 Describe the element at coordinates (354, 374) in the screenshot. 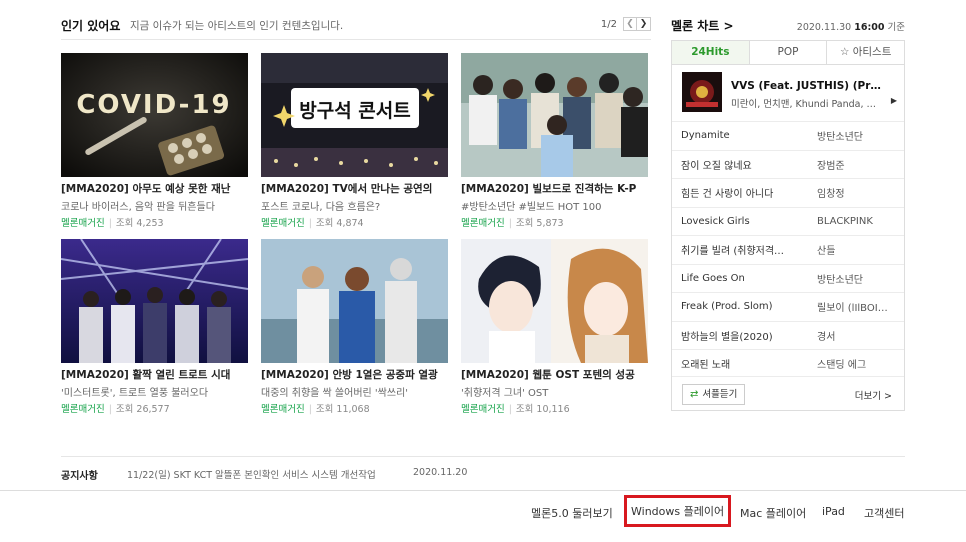

I see `card-title: [MMA2020] 안방 1열은 공중파 열광` at that location.